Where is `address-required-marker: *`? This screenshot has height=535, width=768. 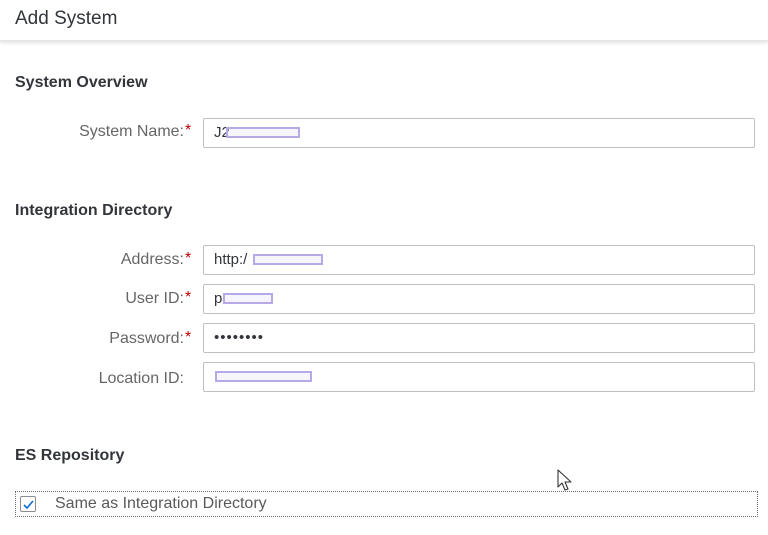 address-required-marker: * is located at coordinates (188, 258).